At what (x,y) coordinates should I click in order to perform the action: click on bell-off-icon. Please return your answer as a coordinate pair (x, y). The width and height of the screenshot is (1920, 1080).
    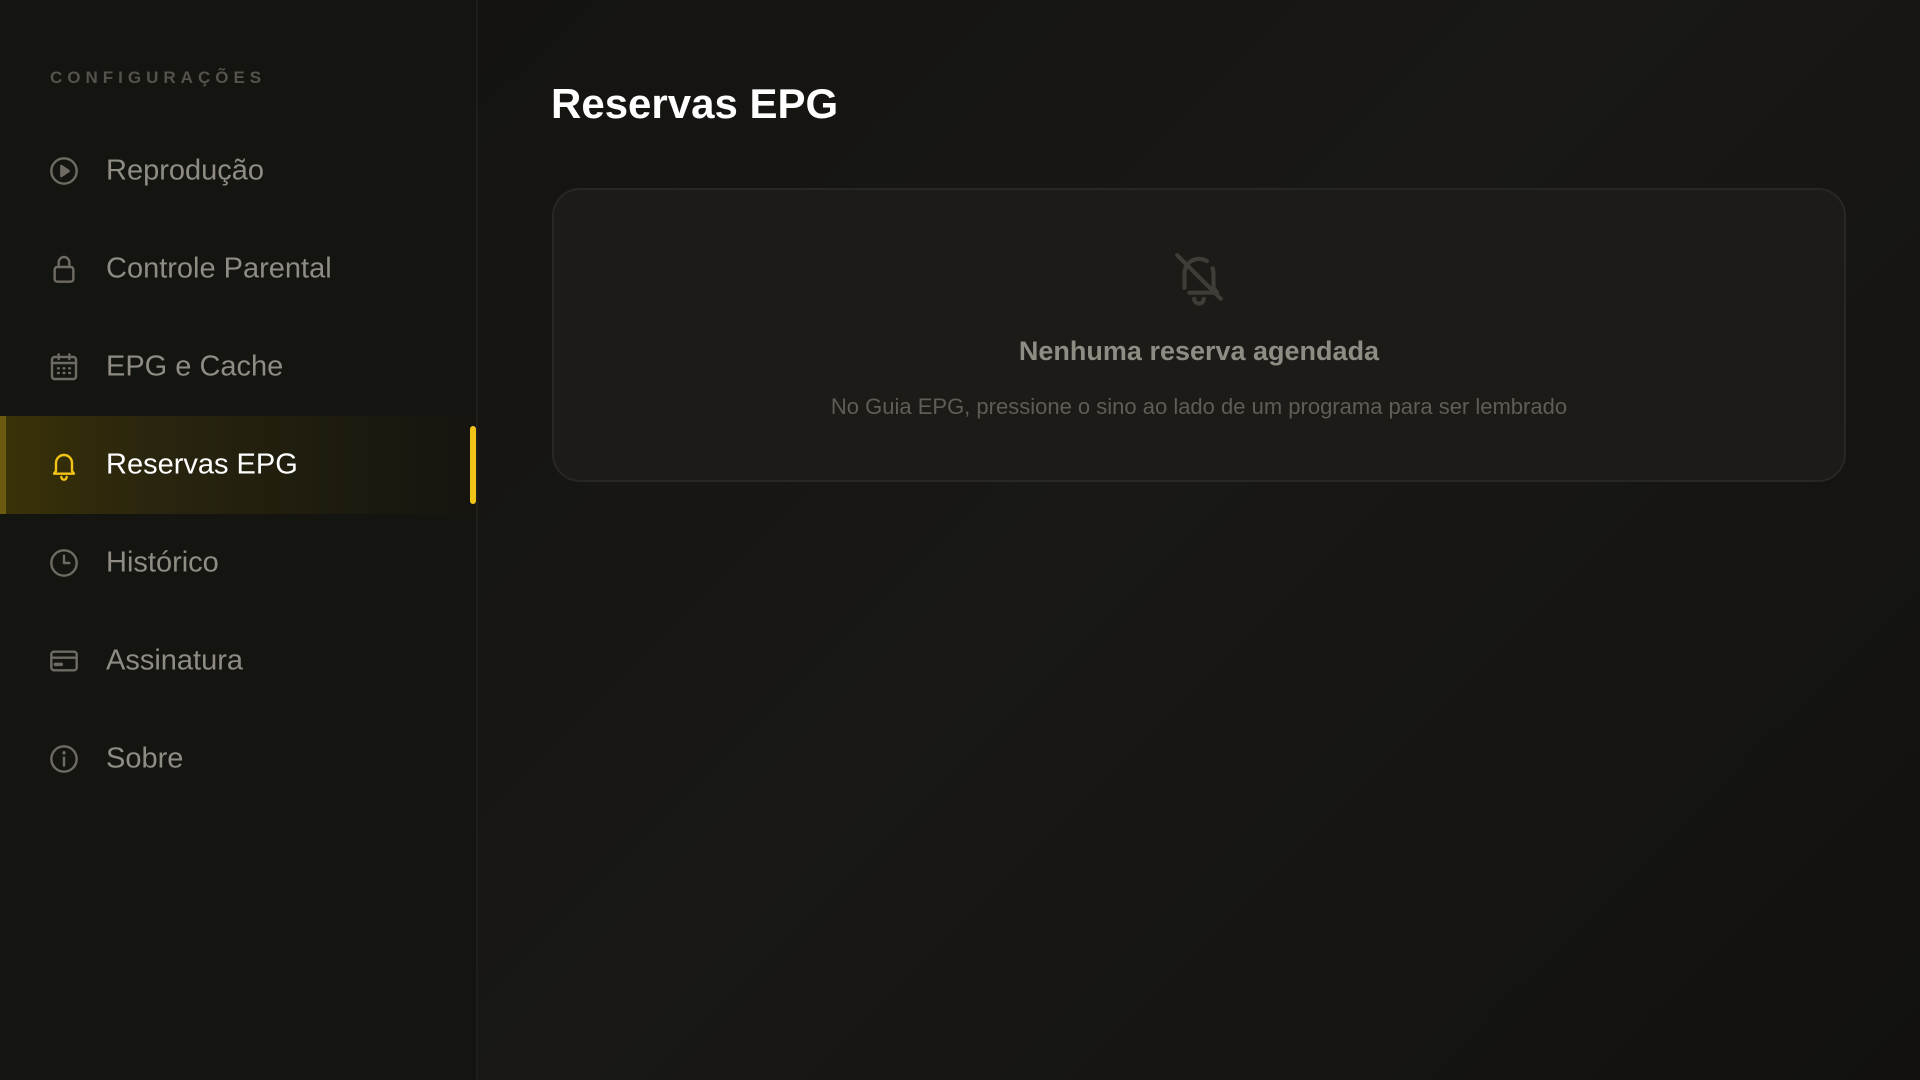
    Looking at the image, I should click on (1199, 277).